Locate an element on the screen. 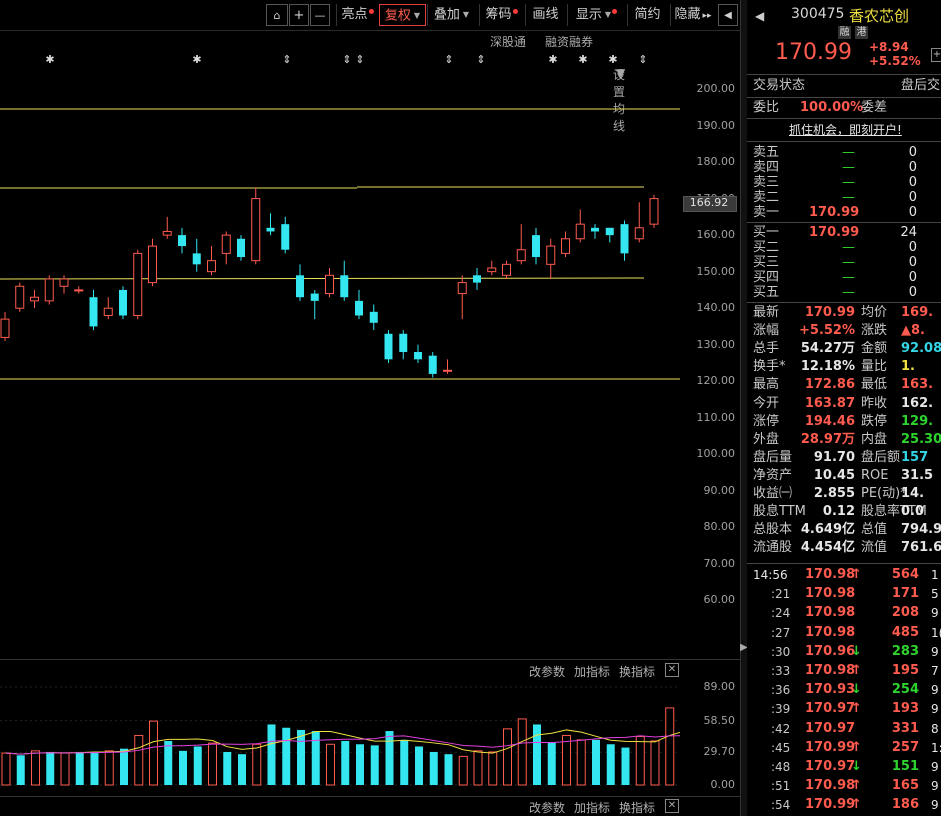 This screenshot has width=941, height=816. bottom-close-icon: ✕ is located at coordinates (672, 806).